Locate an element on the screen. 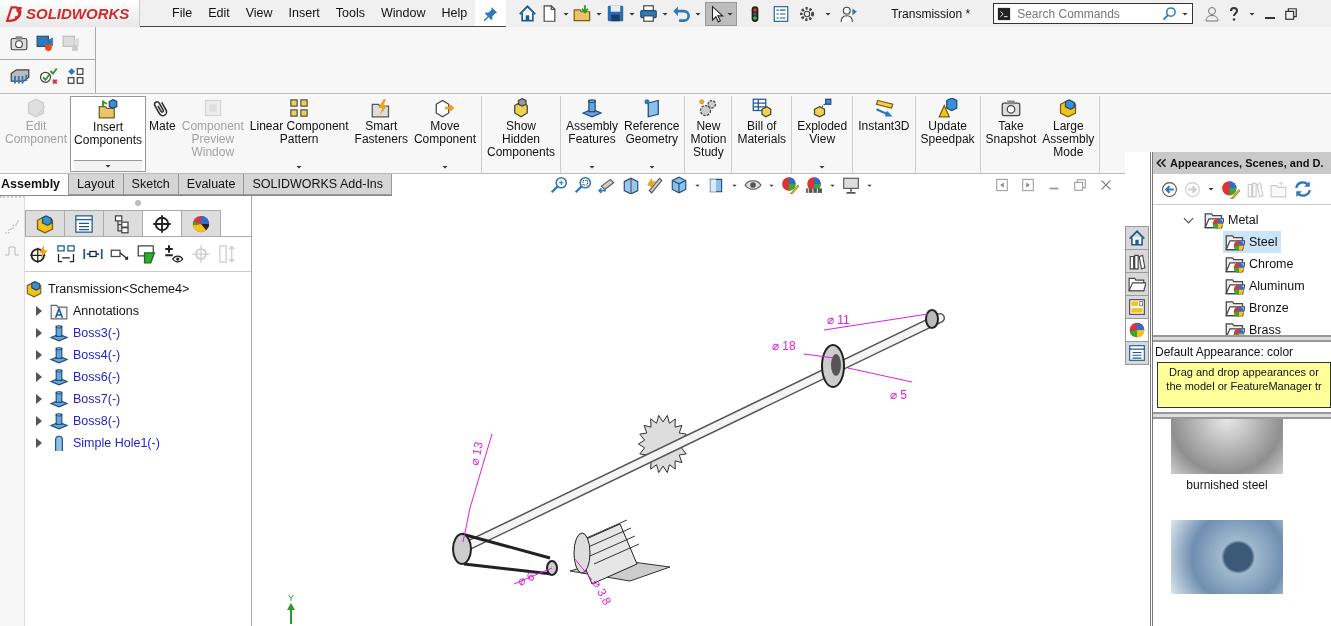  ribbon-button: Mate is located at coordinates (162, 134).